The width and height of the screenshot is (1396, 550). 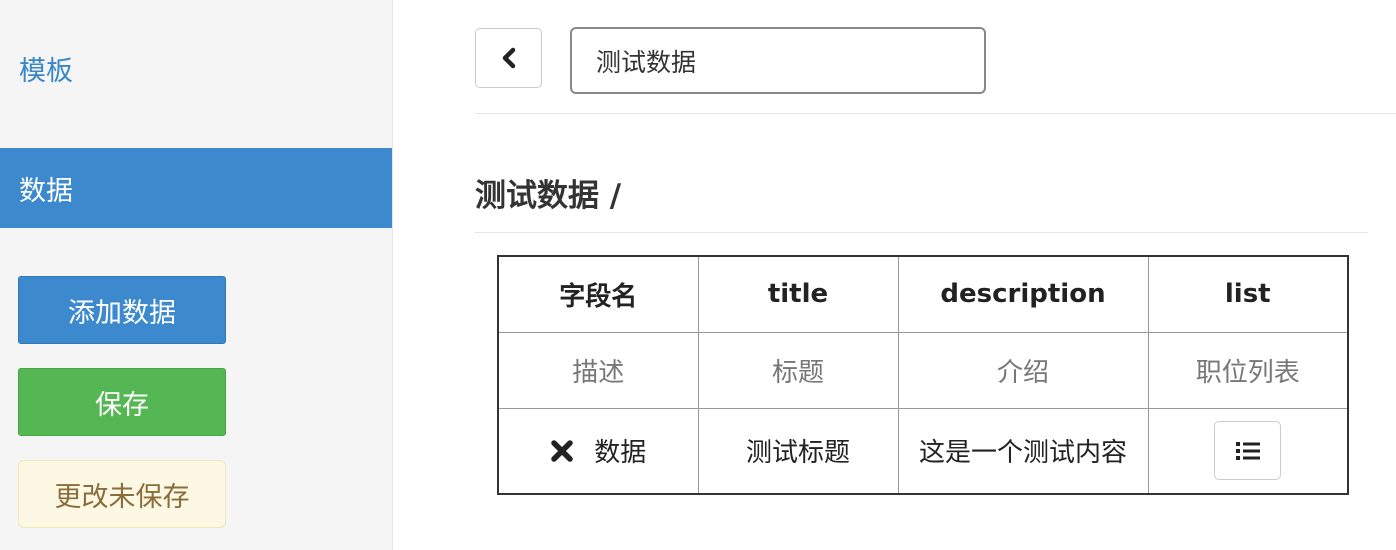 I want to click on add-data-button-label: 添加数据, so click(x=122, y=313).